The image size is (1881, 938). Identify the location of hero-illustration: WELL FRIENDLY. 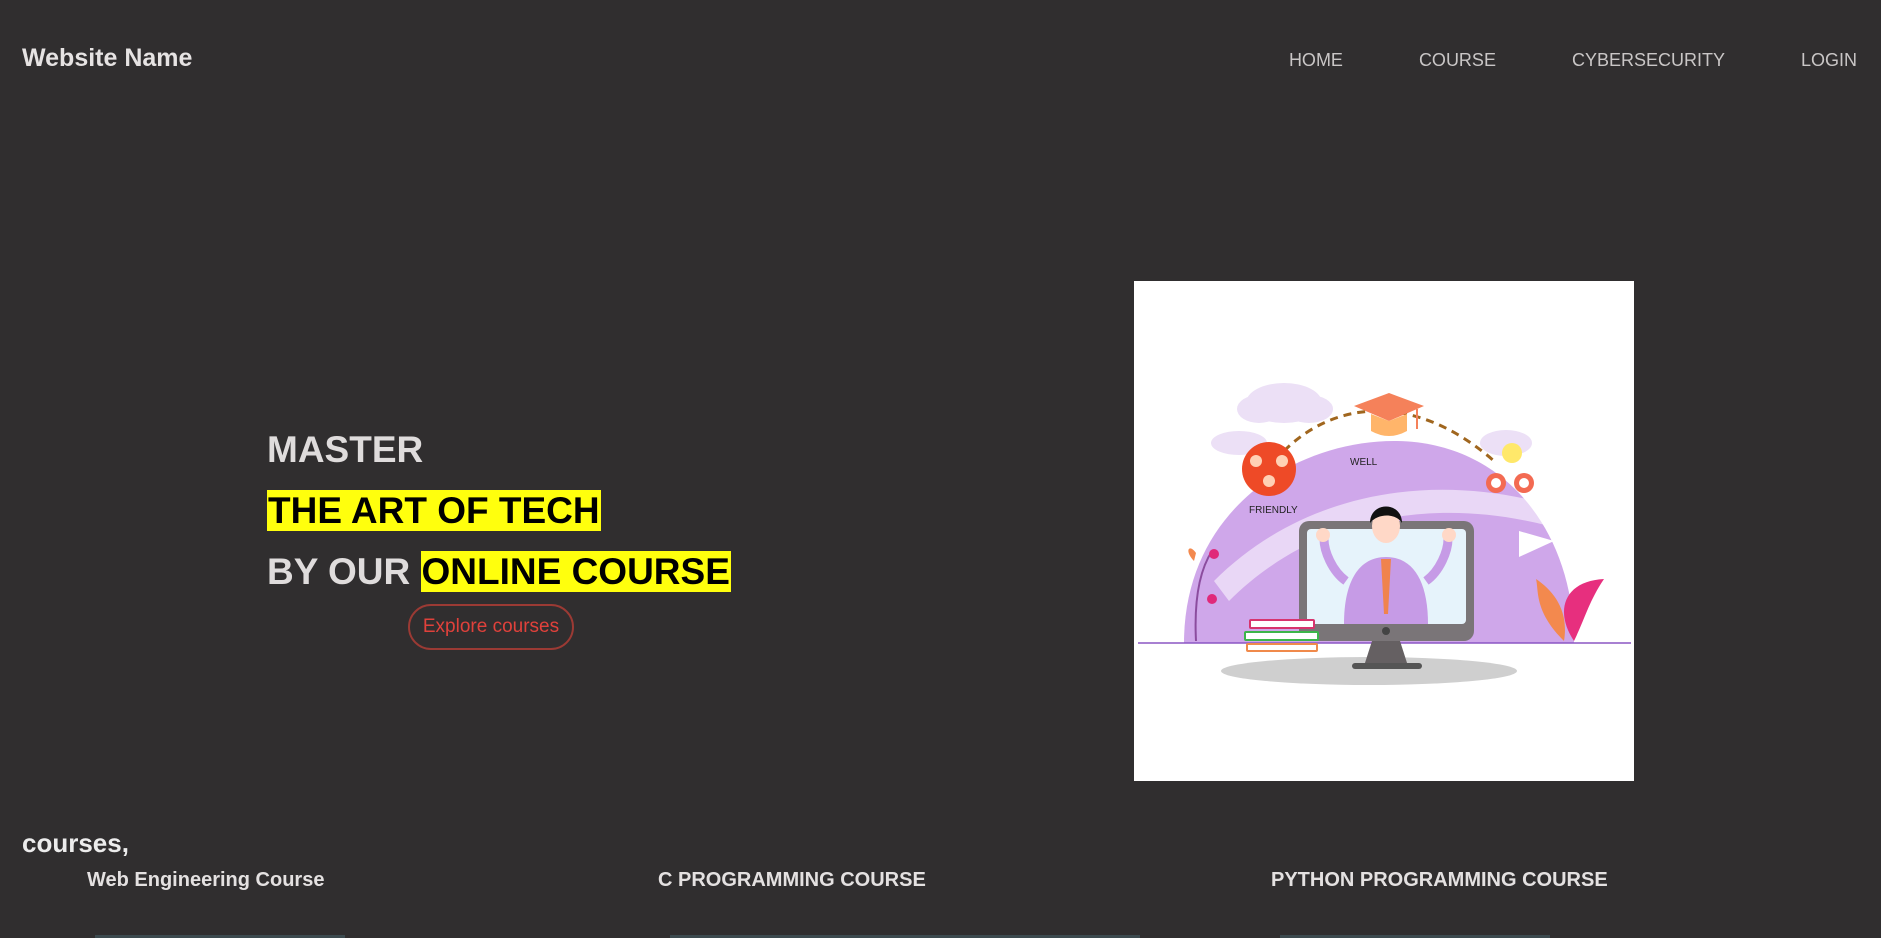
(1384, 531).